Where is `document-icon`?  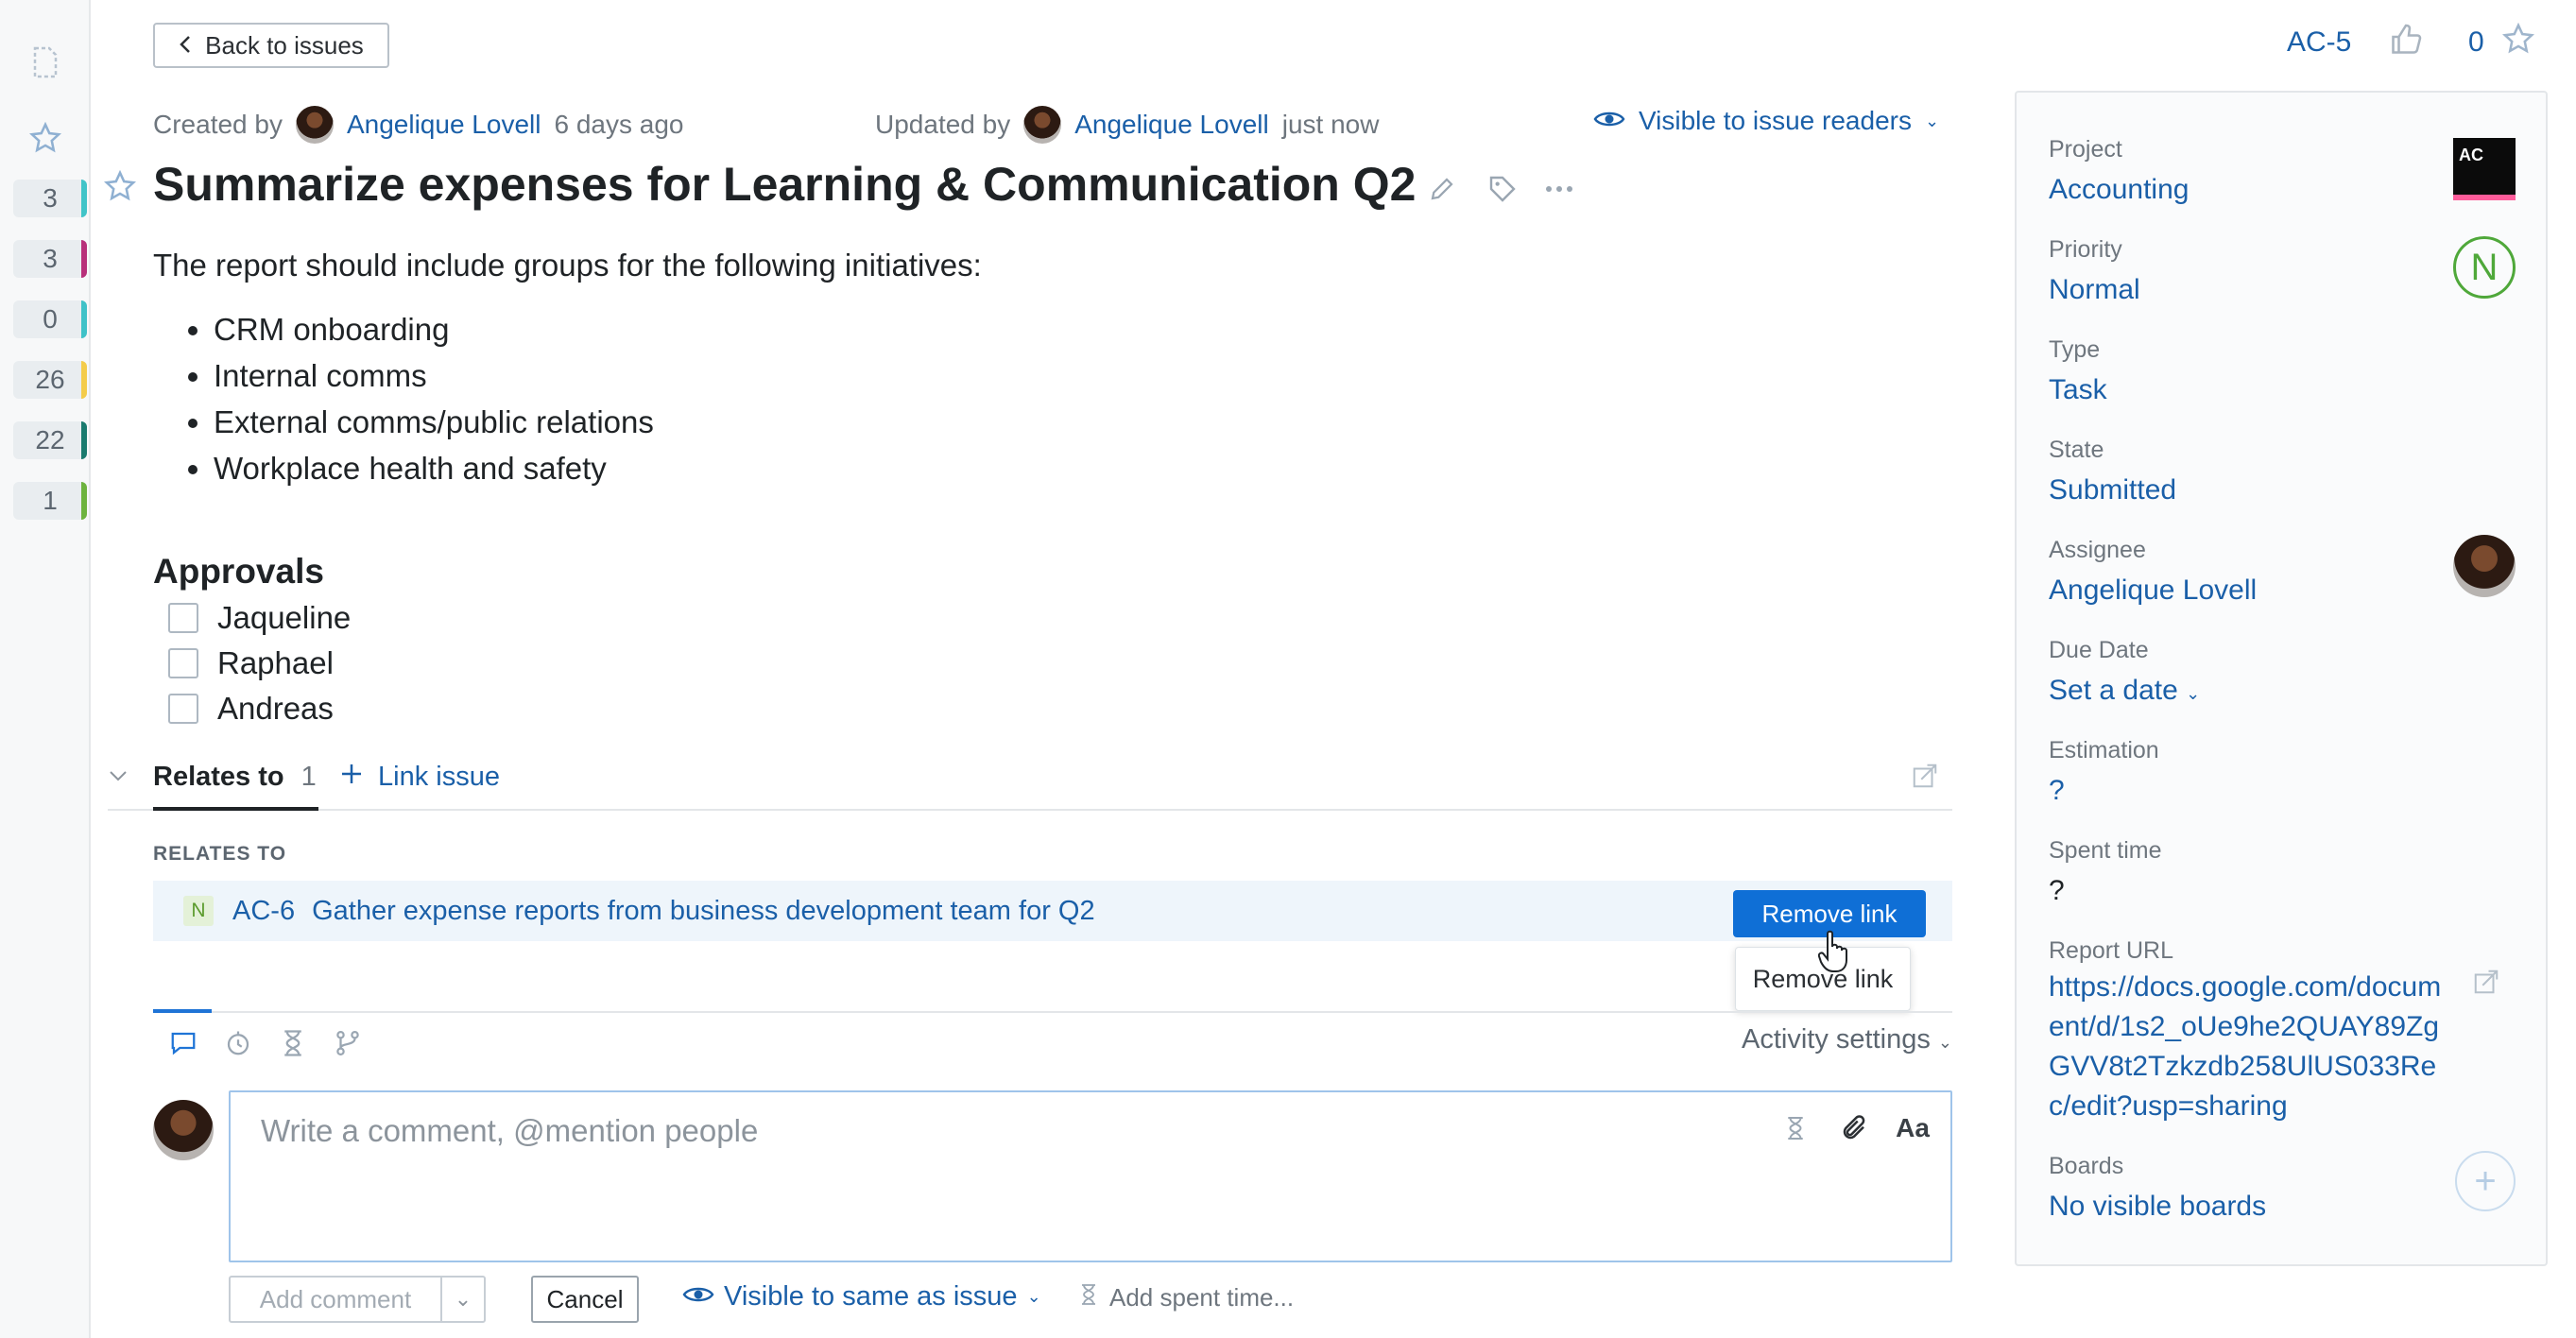 document-icon is located at coordinates (45, 62).